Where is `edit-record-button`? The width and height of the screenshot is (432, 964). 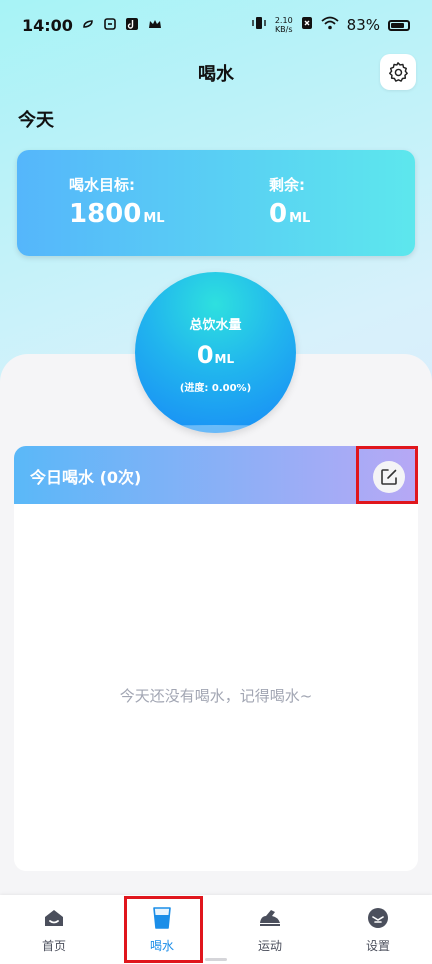
edit-record-button is located at coordinates (389, 477).